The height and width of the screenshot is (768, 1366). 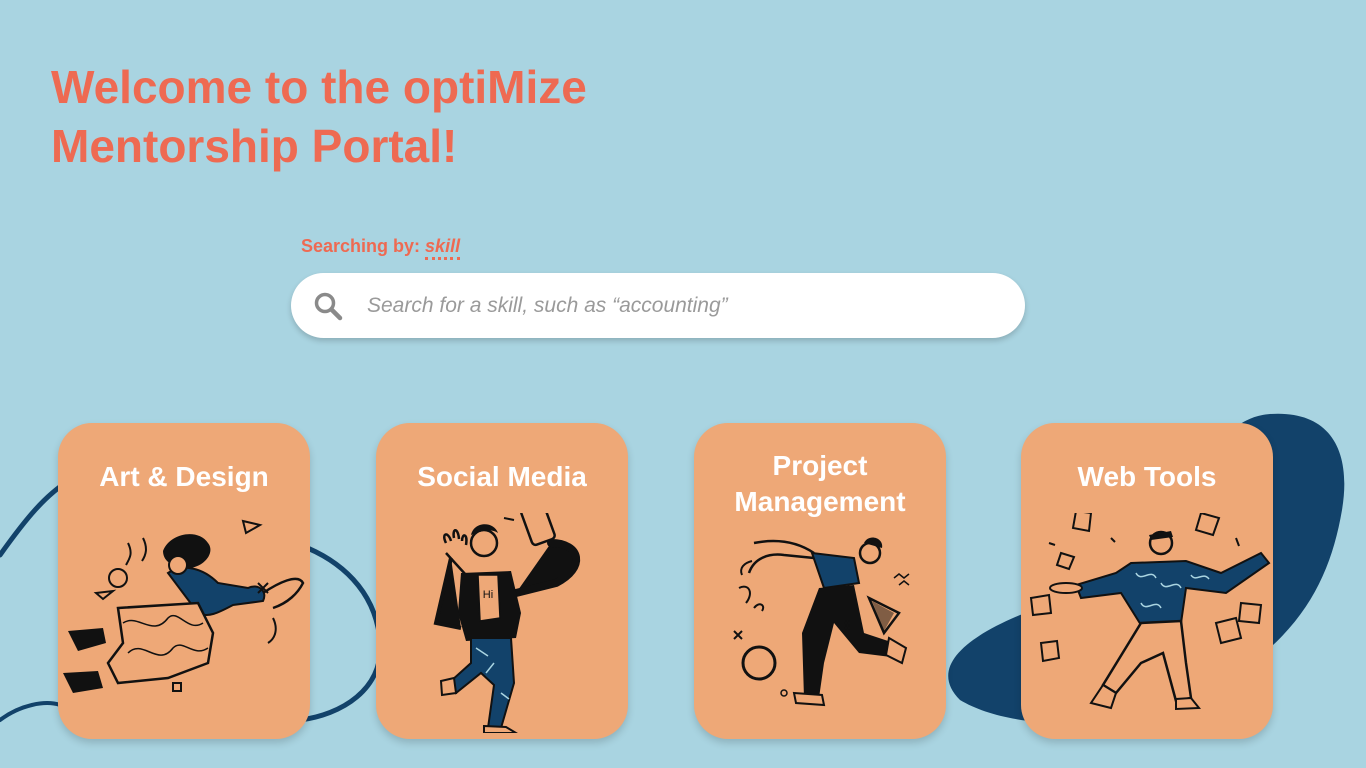 I want to click on juggling-shapes-illustration, so click(x=821, y=622).